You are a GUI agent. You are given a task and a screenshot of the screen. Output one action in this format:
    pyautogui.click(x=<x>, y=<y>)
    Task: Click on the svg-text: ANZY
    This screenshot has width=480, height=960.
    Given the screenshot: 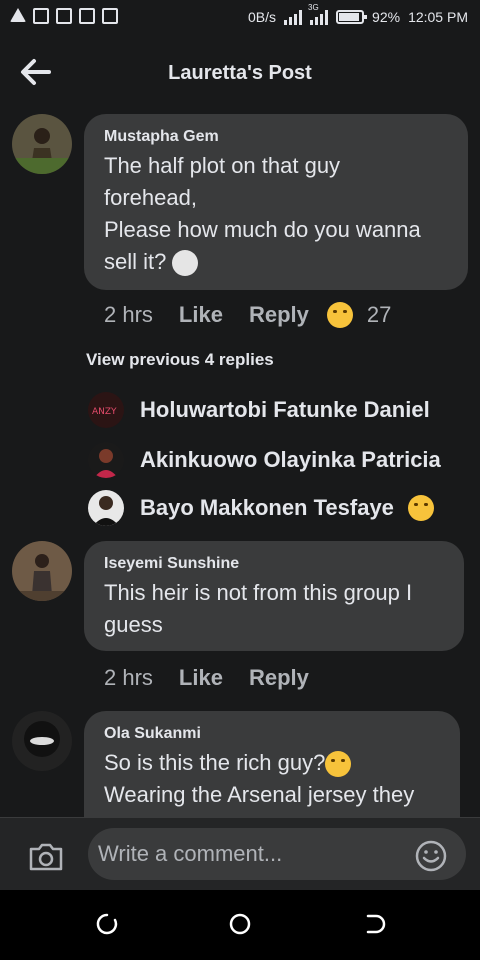 What is the action you would take?
    pyautogui.click(x=104, y=412)
    